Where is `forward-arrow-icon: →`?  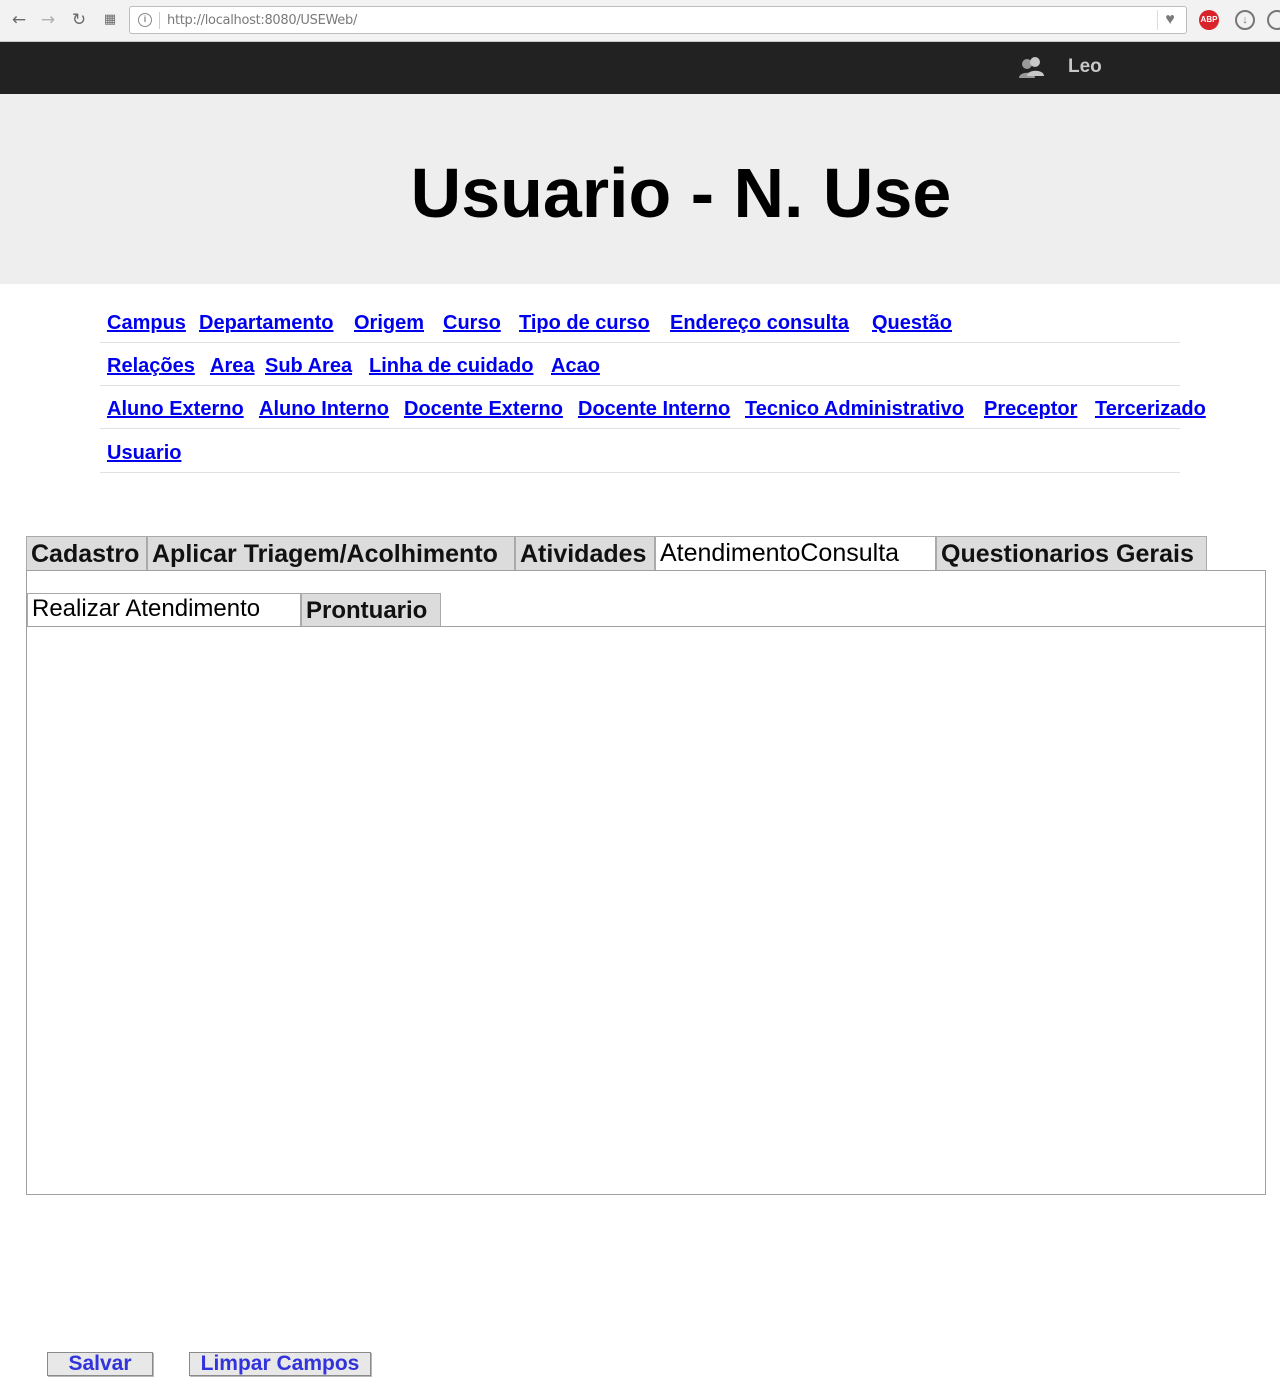
forward-arrow-icon: → is located at coordinates (48, 20).